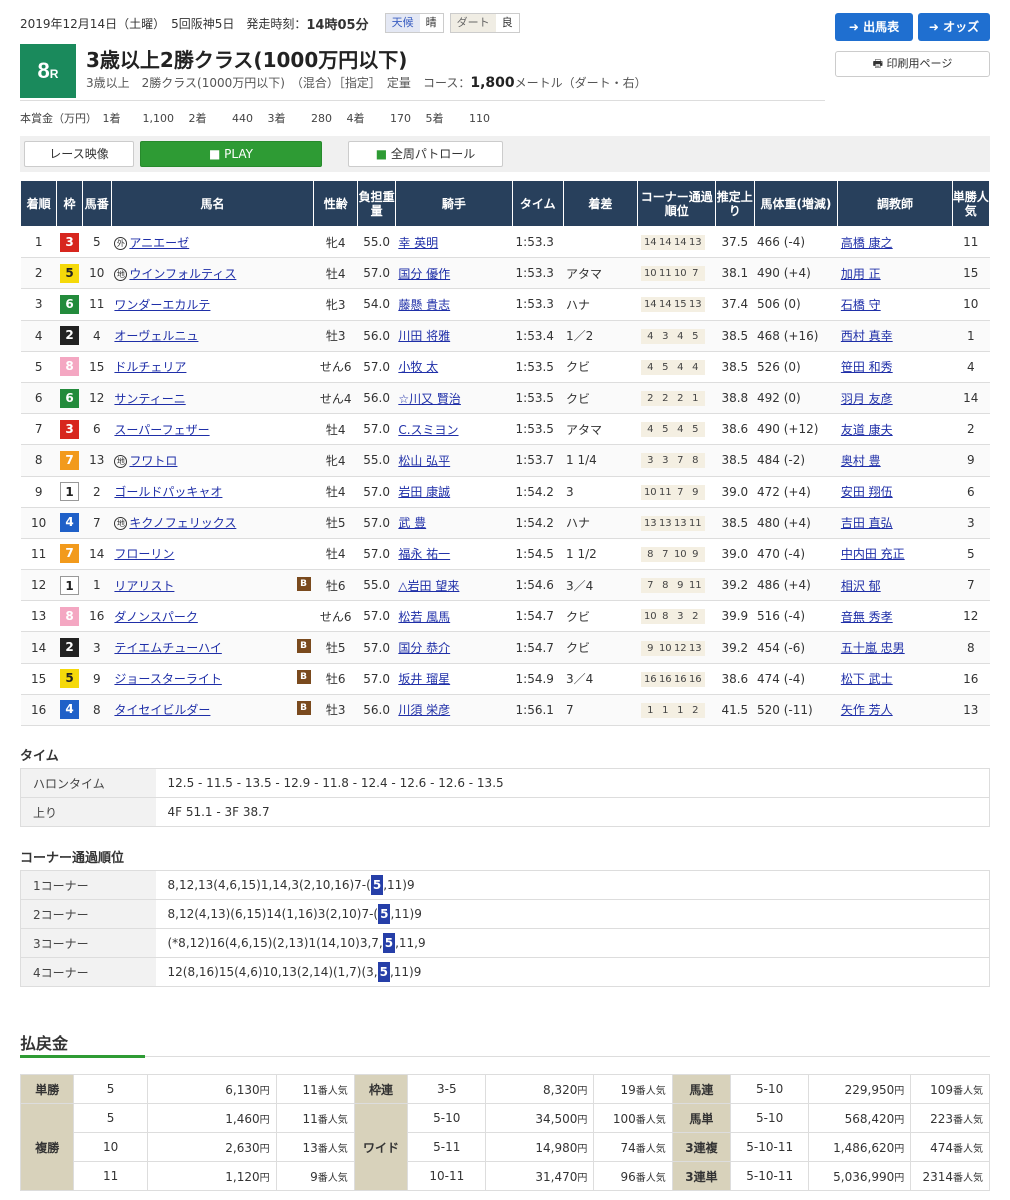 The image size is (1010, 1200). What do you see at coordinates (895, 616) in the screenshot?
I see `trainer: 音無 秀孝` at bounding box center [895, 616].